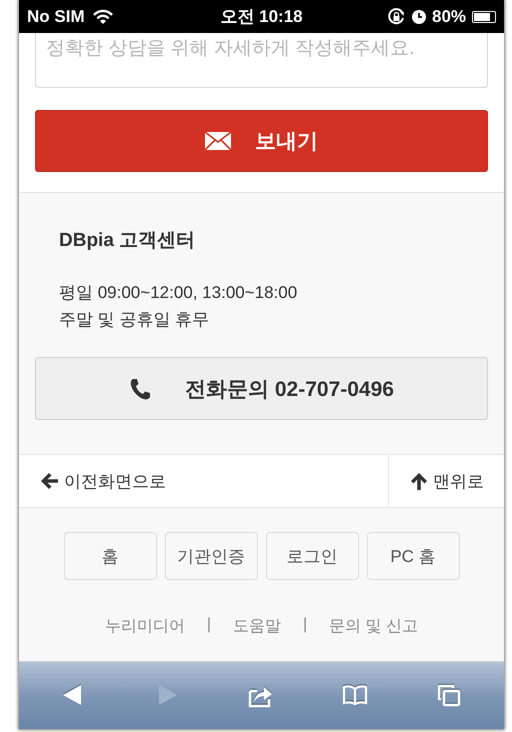 The height and width of the screenshot is (732, 512). Describe the element at coordinates (140, 389) in the screenshot. I see `phone-icon` at that location.